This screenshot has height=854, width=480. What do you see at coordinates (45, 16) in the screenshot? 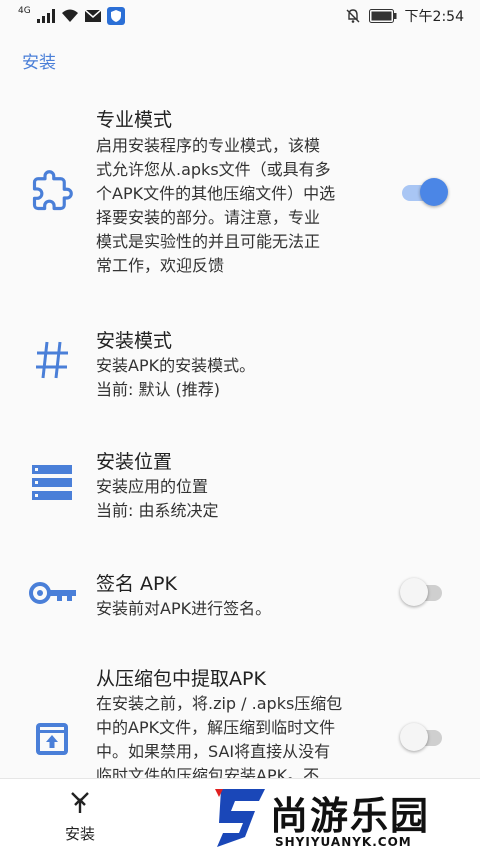
I see `signal-icon` at bounding box center [45, 16].